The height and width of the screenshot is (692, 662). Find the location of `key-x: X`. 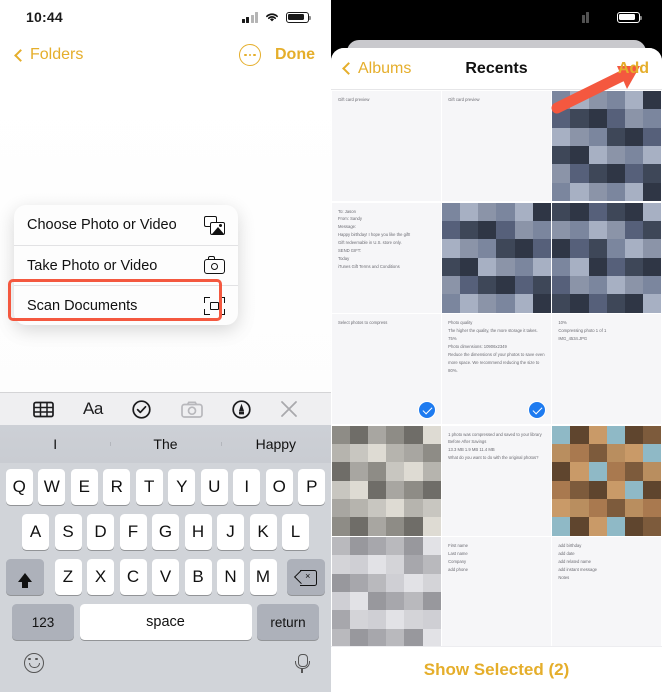

key-x: X is located at coordinates (100, 577).